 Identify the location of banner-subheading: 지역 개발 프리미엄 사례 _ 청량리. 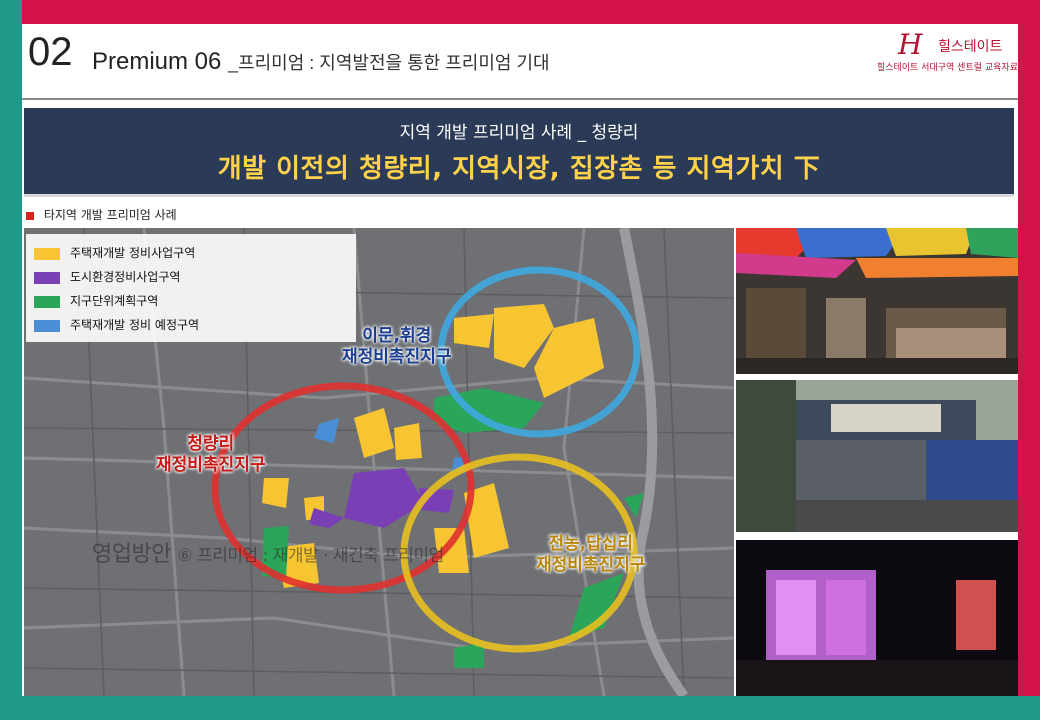
(519, 133).